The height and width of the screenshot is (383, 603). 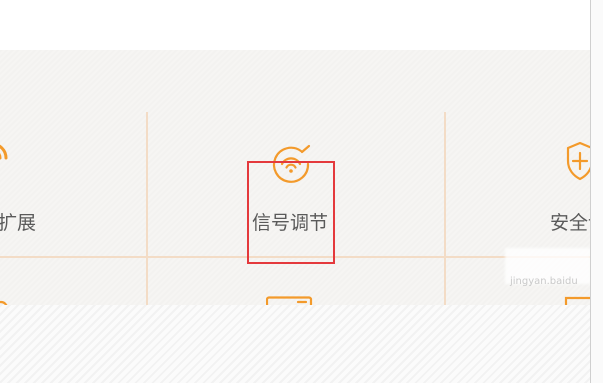 What do you see at coordinates (295, 25) in the screenshot?
I see `top-strip` at bounding box center [295, 25].